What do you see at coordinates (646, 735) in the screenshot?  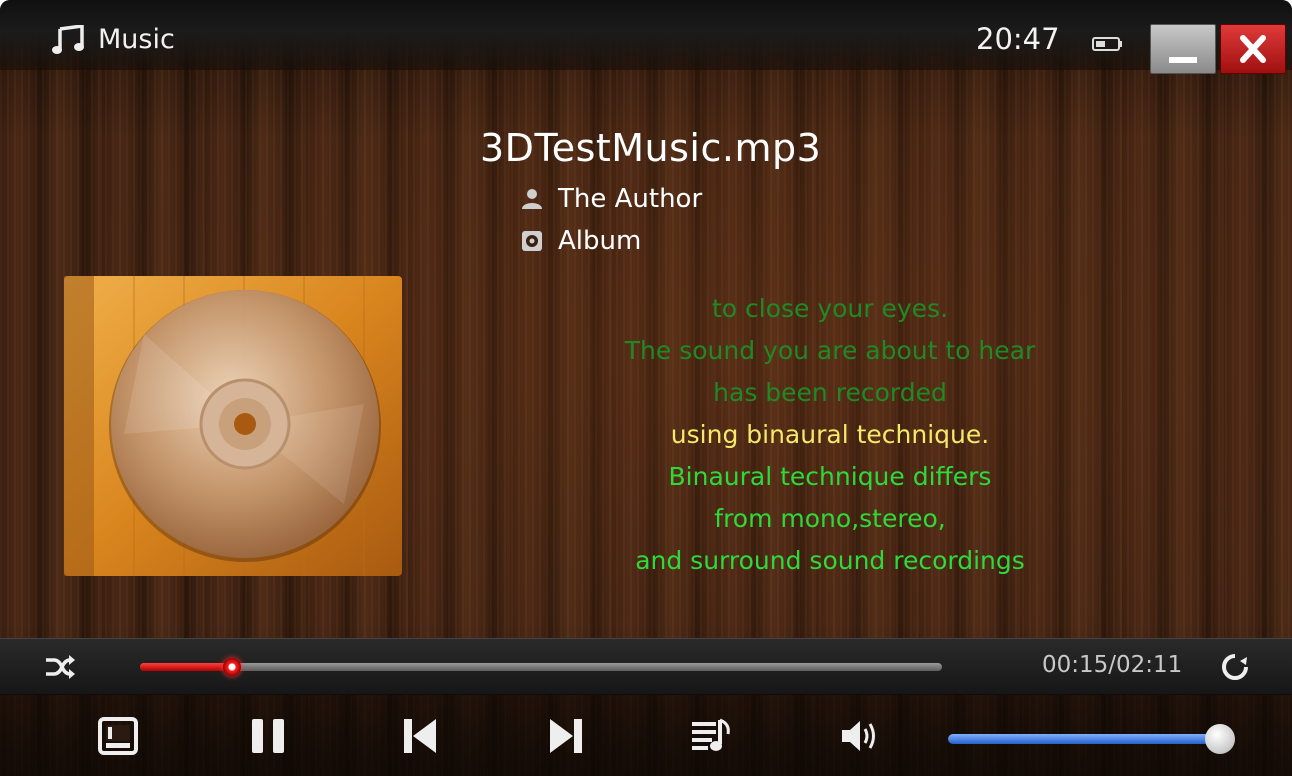 I see `control-bar` at bounding box center [646, 735].